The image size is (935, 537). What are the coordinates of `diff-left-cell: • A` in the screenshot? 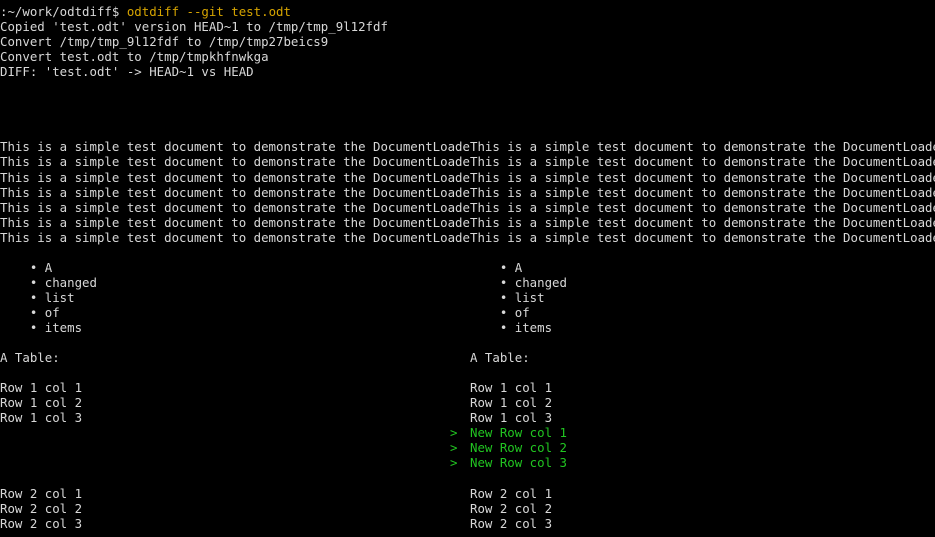 It's located at (26, 267).